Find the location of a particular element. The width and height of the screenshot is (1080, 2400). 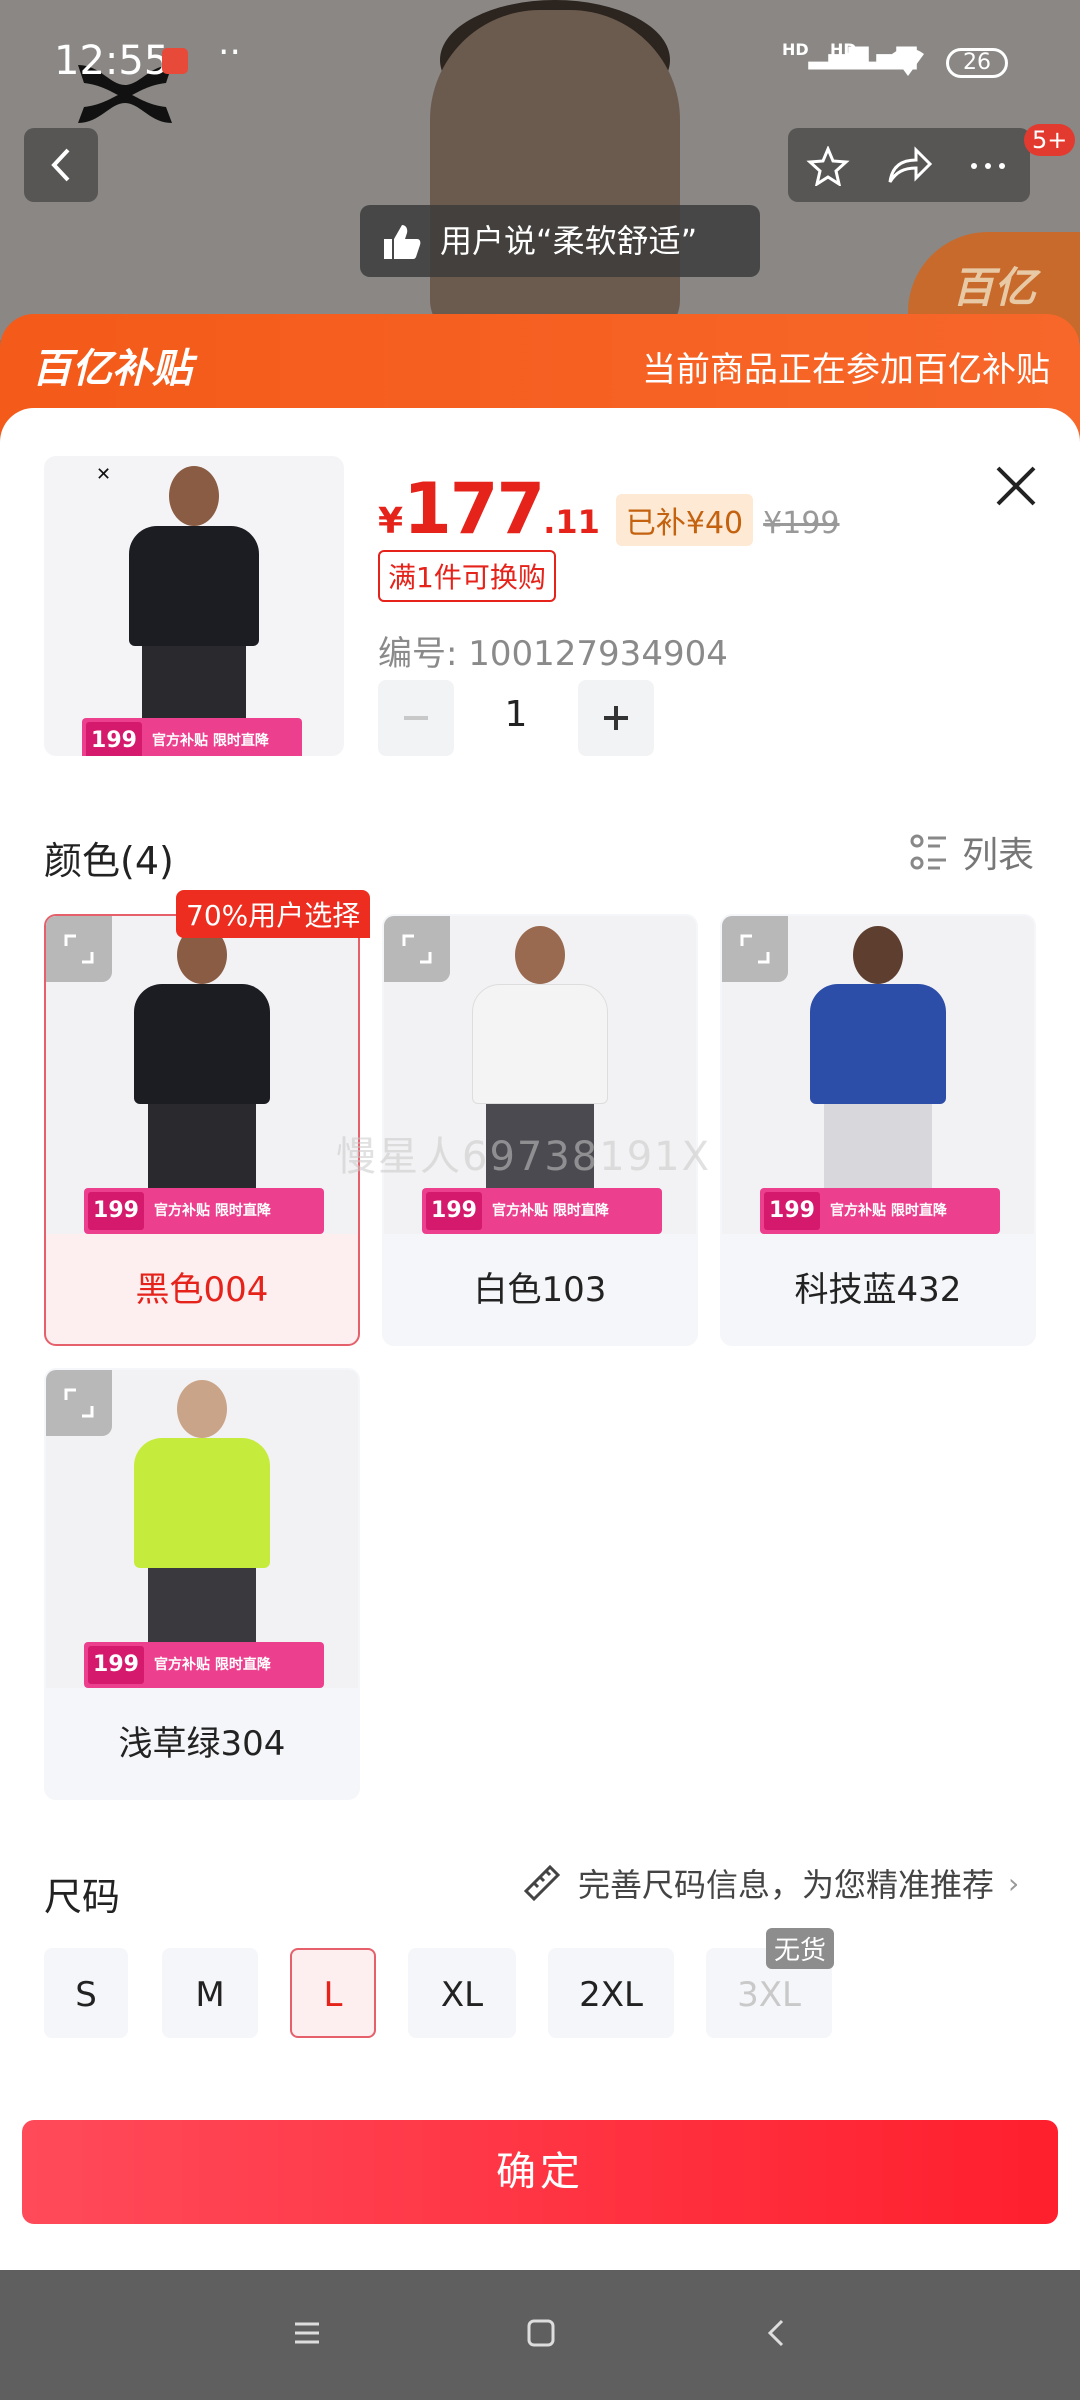

signal-2-label: HD is located at coordinates (843, 49).